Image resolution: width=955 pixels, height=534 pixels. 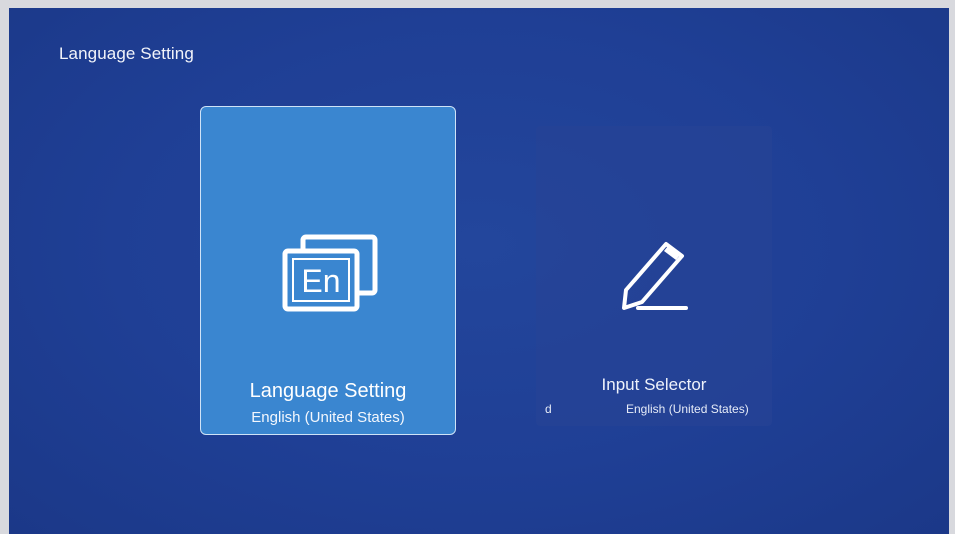 What do you see at coordinates (548, 409) in the screenshot?
I see `tile-value-fragment: d` at bounding box center [548, 409].